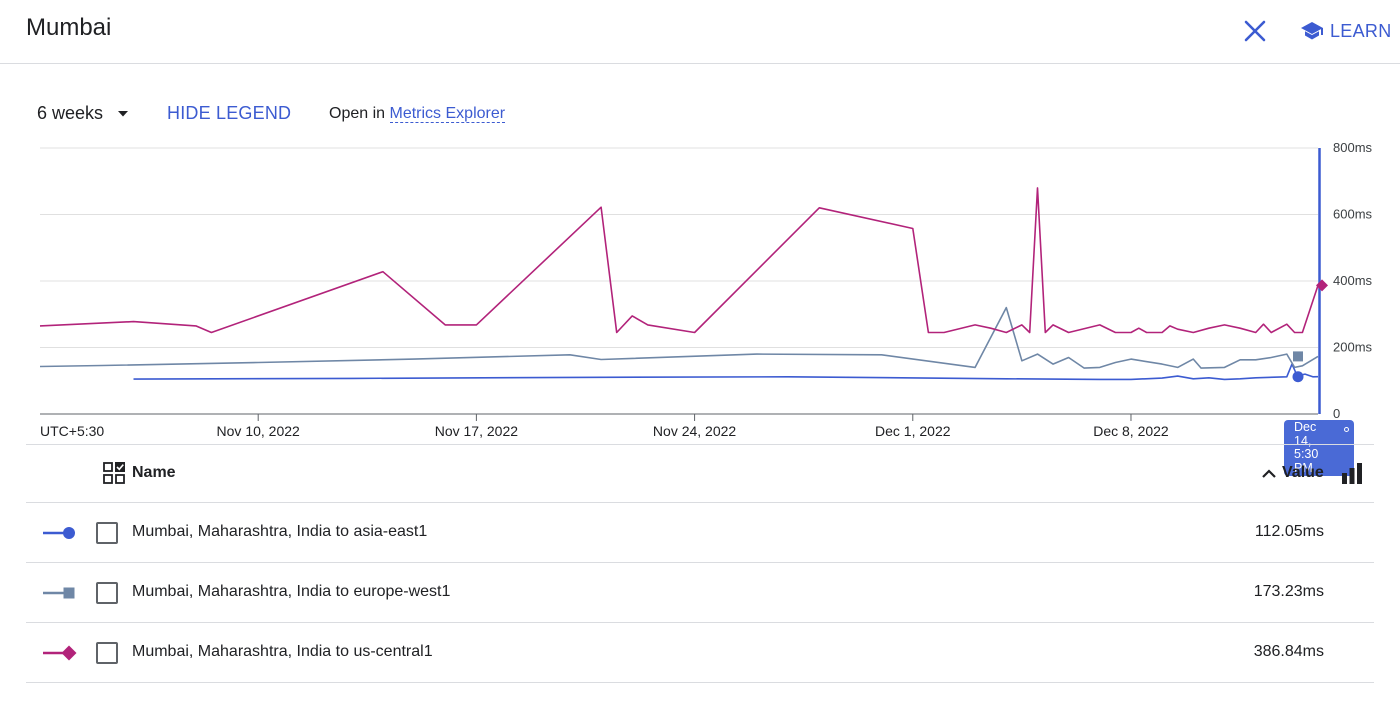  What do you see at coordinates (123, 113) in the screenshot?
I see `caret-down-icon` at bounding box center [123, 113].